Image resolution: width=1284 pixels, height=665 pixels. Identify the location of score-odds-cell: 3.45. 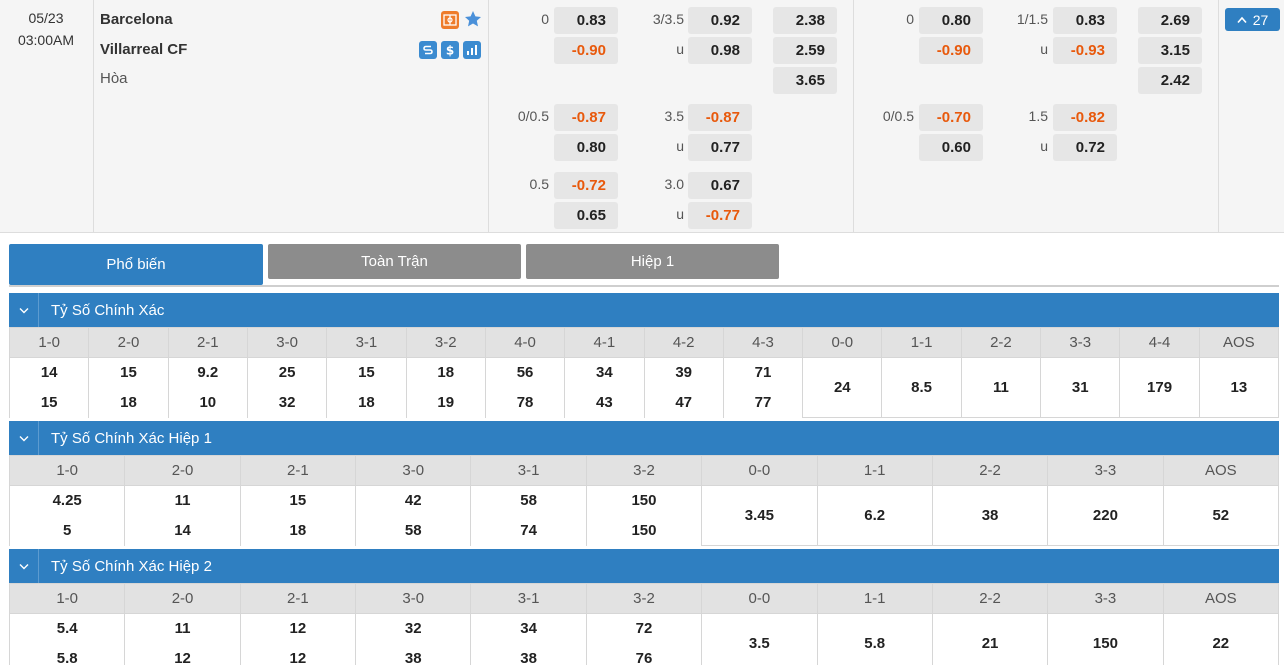
(759, 515).